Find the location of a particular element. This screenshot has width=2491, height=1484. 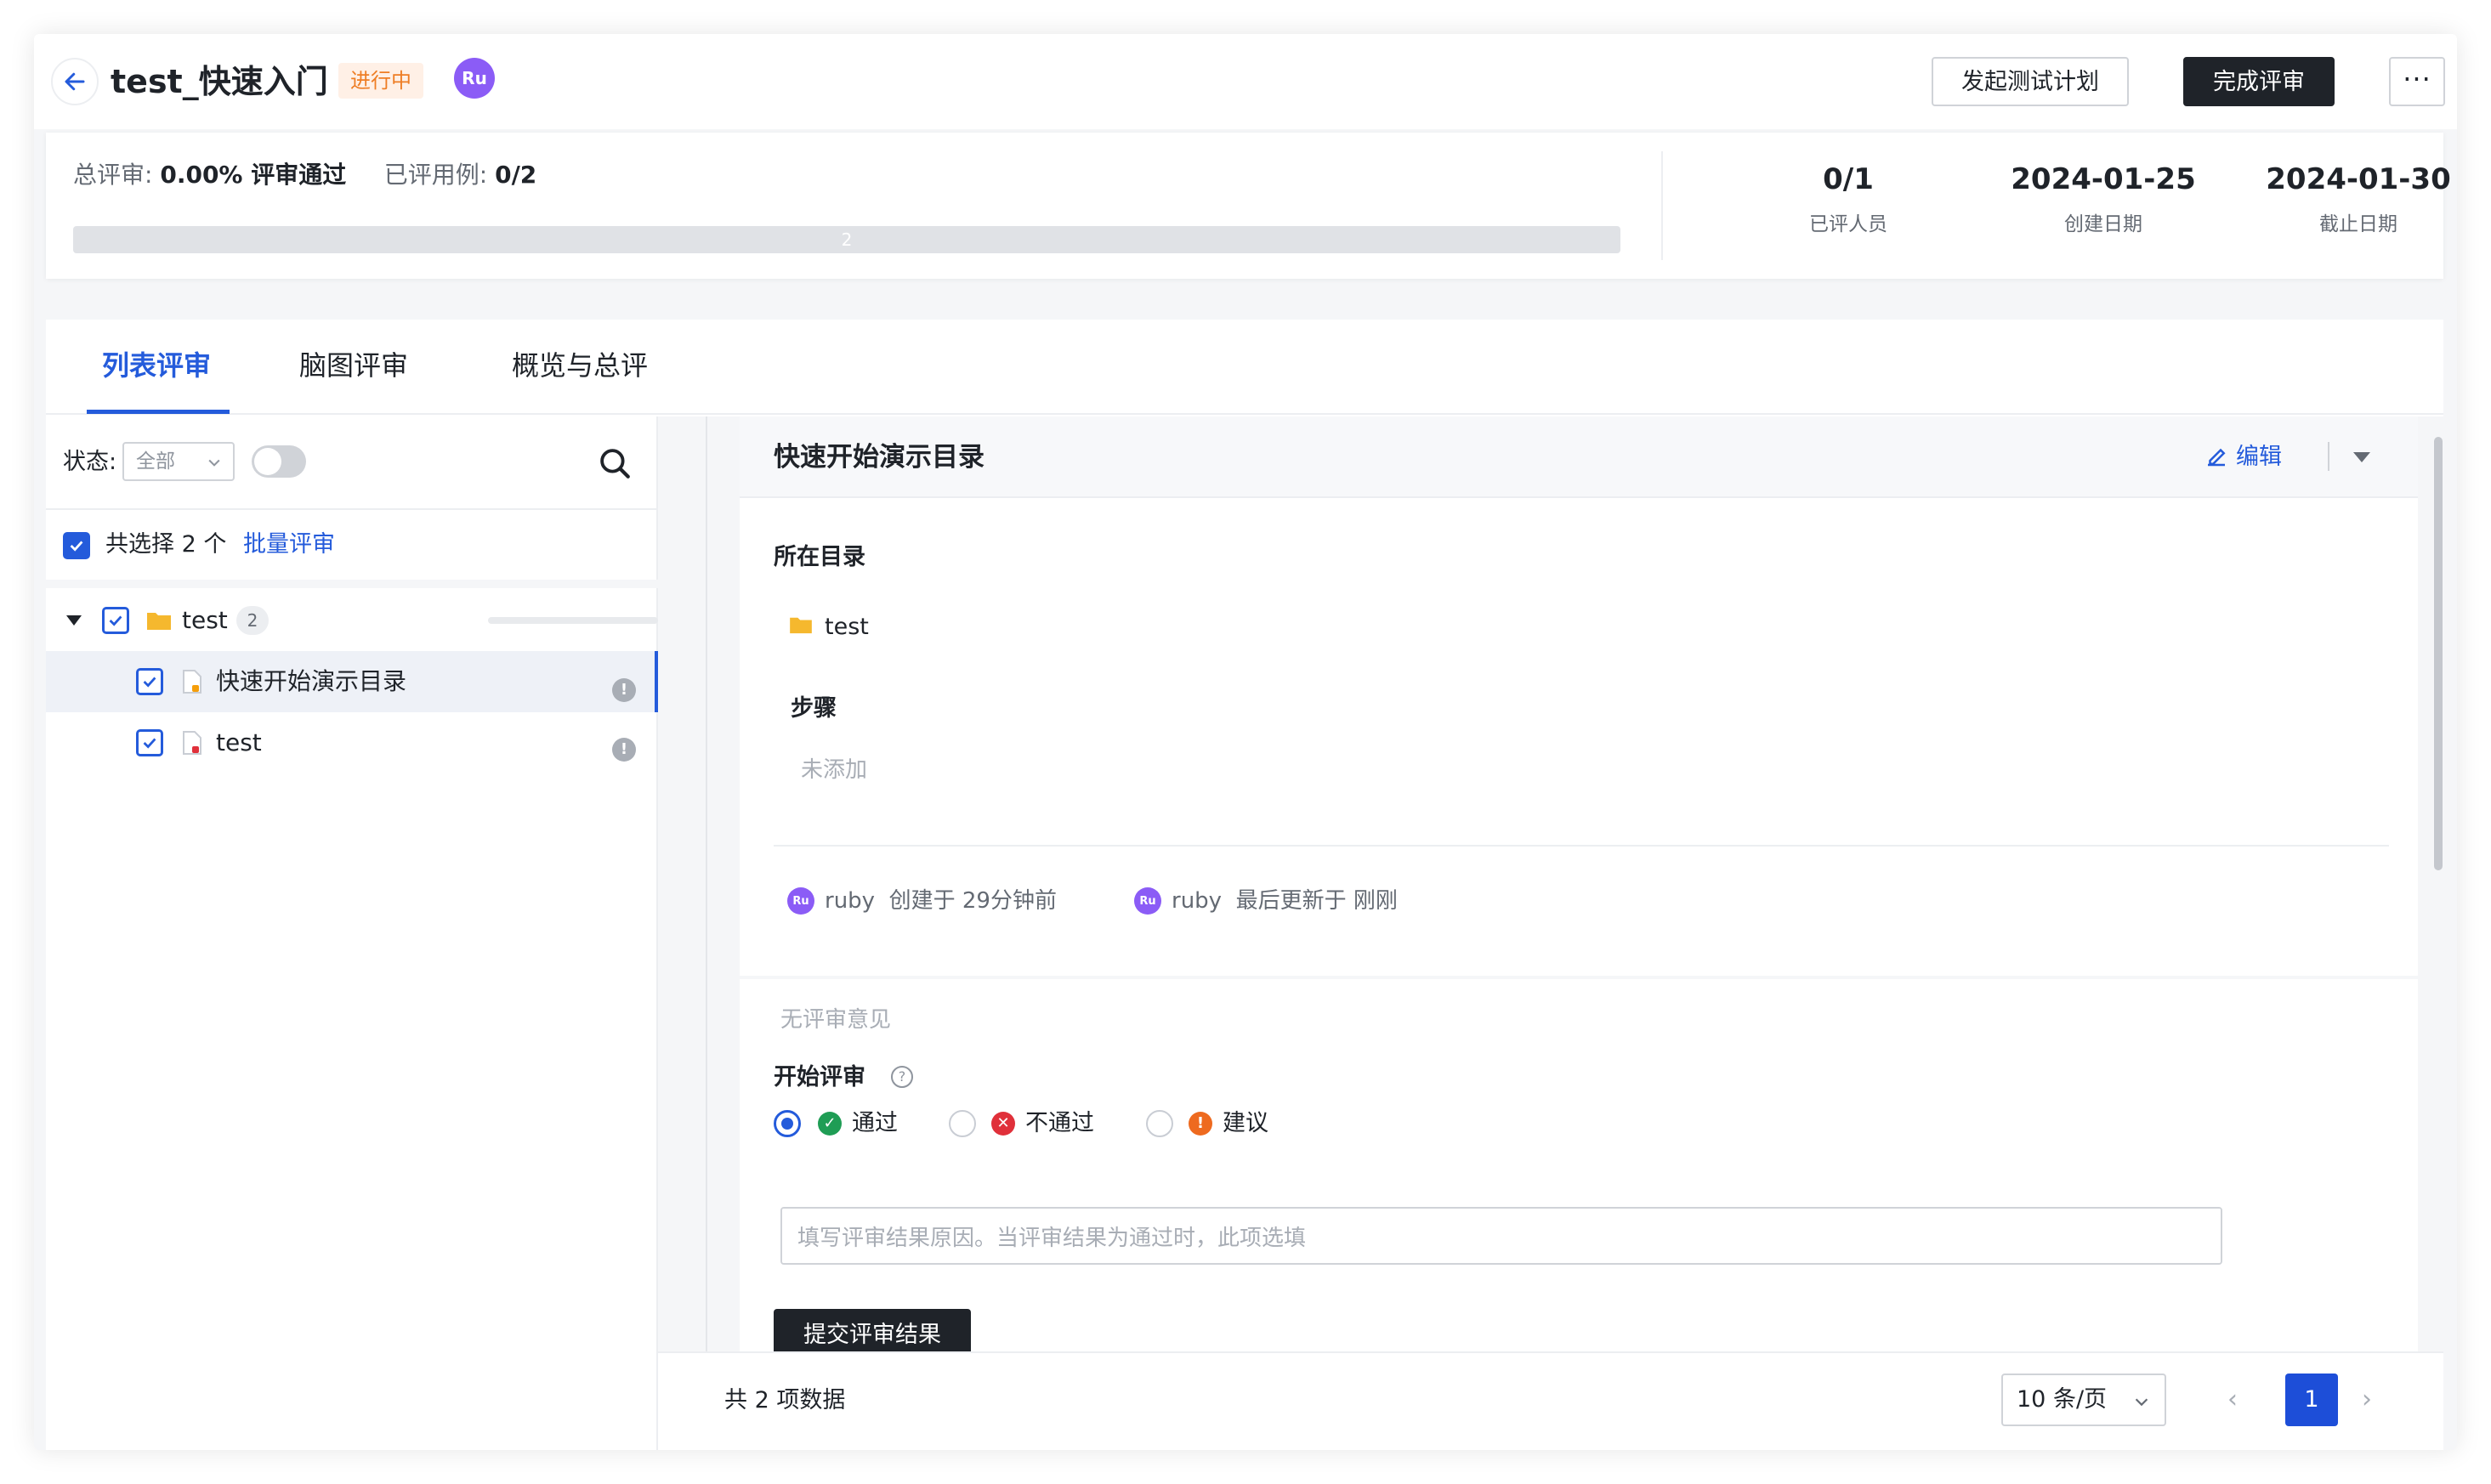

toggle-knob is located at coordinates (267, 461).